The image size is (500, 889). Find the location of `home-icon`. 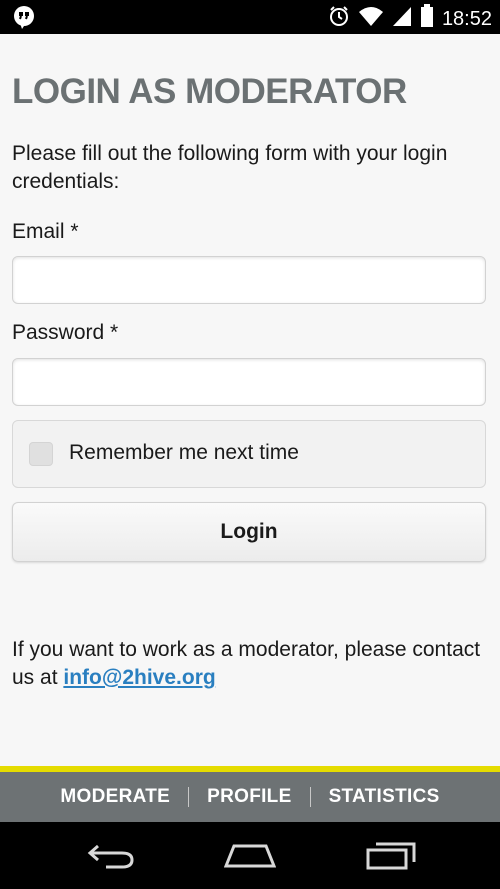

home-icon is located at coordinates (250, 857).